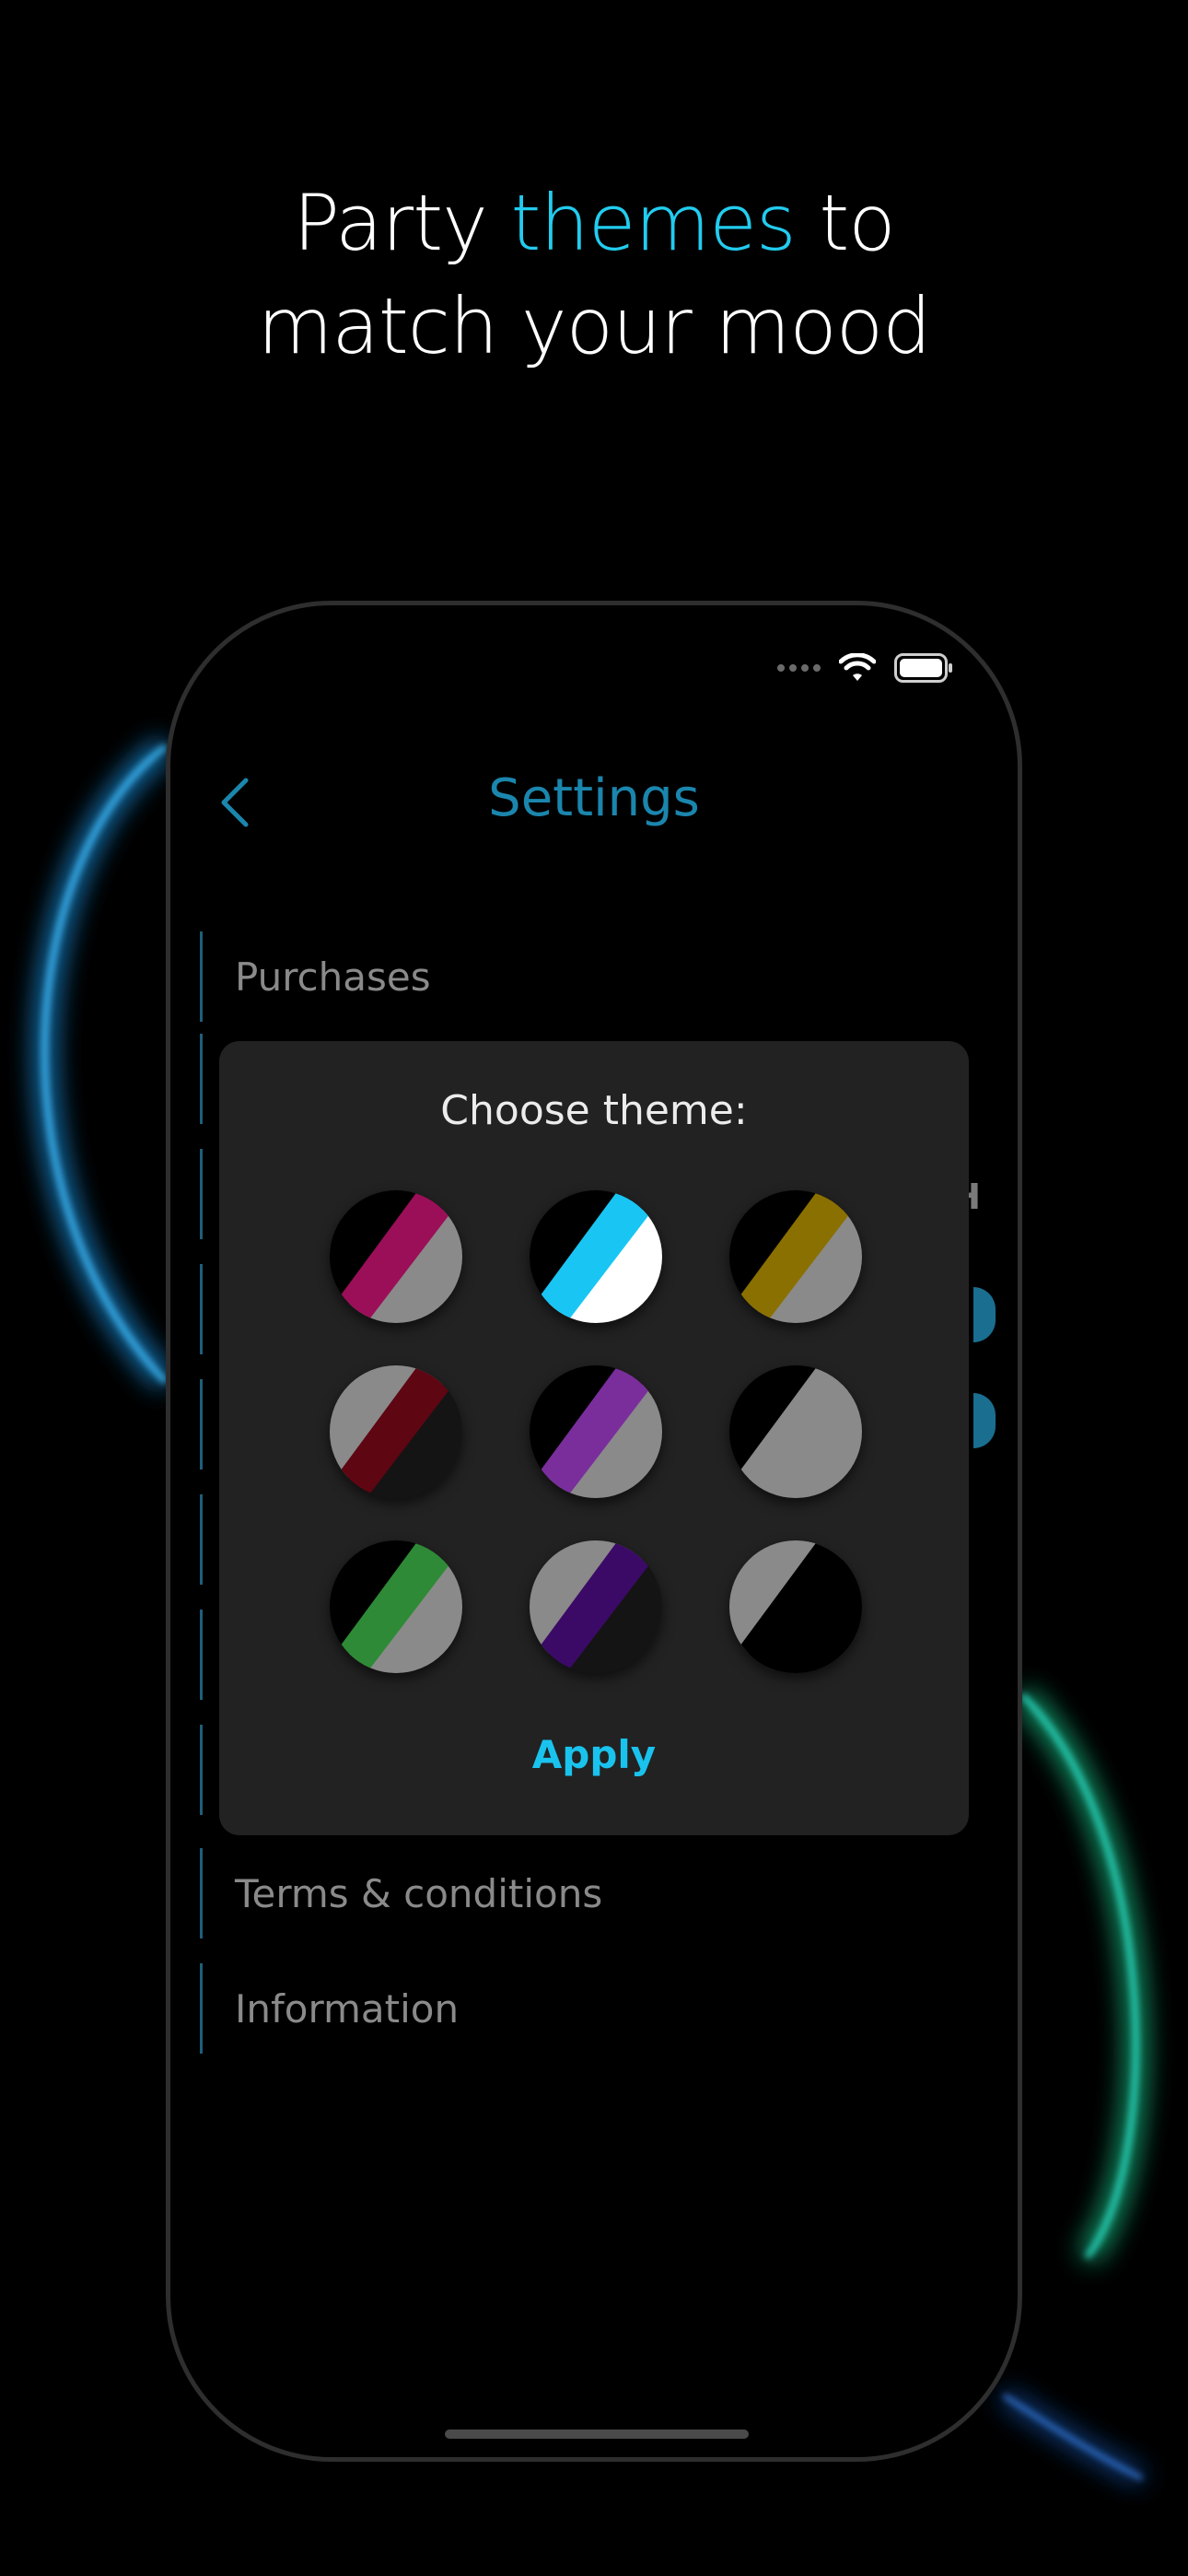 This screenshot has height=2576, width=1188. What do you see at coordinates (396, 1431) in the screenshot?
I see `theme-swatch-crimson` at bounding box center [396, 1431].